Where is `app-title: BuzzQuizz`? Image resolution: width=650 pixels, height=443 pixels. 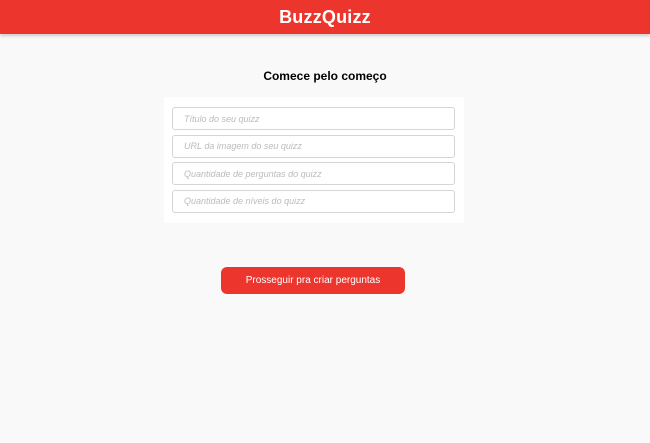 app-title: BuzzQuizz is located at coordinates (325, 16).